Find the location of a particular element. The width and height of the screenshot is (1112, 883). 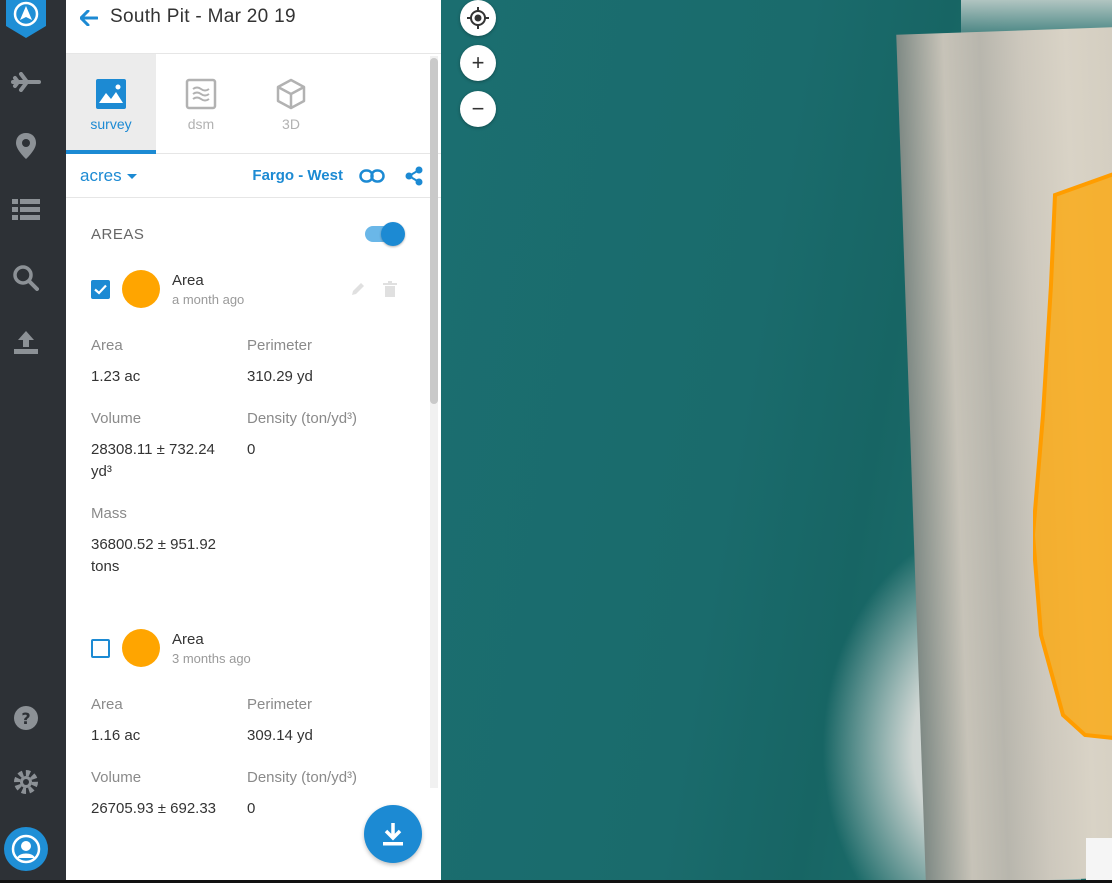

user-avatar-icon is located at coordinates (26, 849).